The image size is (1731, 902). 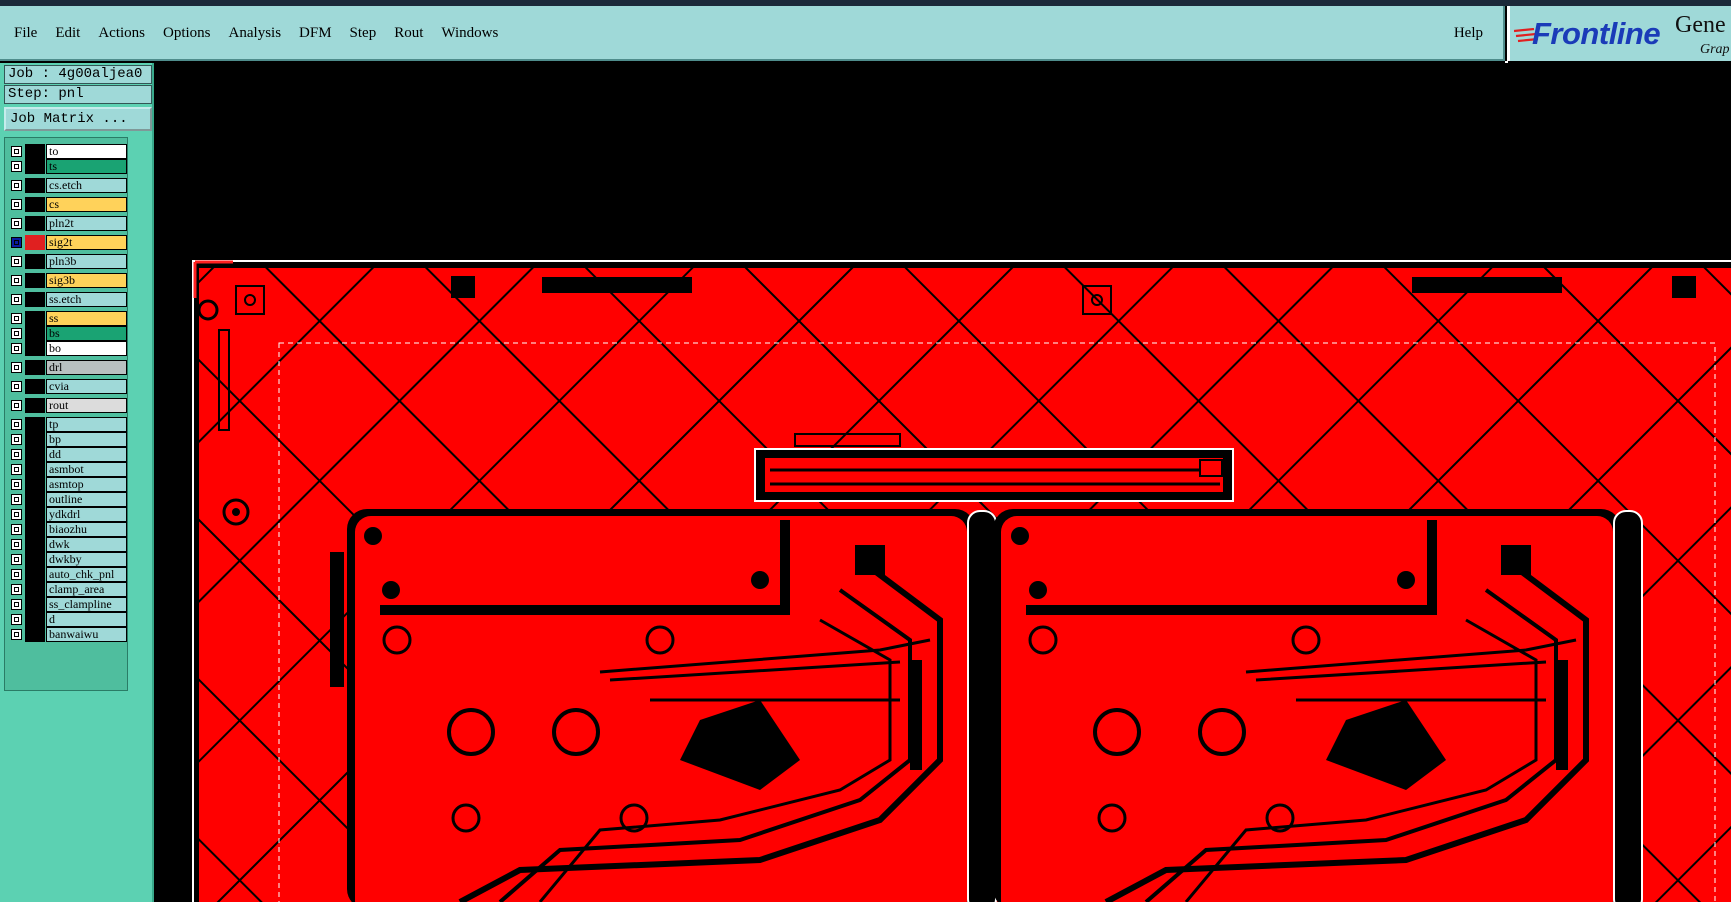 What do you see at coordinates (187, 33) in the screenshot?
I see `menu-options: Options` at bounding box center [187, 33].